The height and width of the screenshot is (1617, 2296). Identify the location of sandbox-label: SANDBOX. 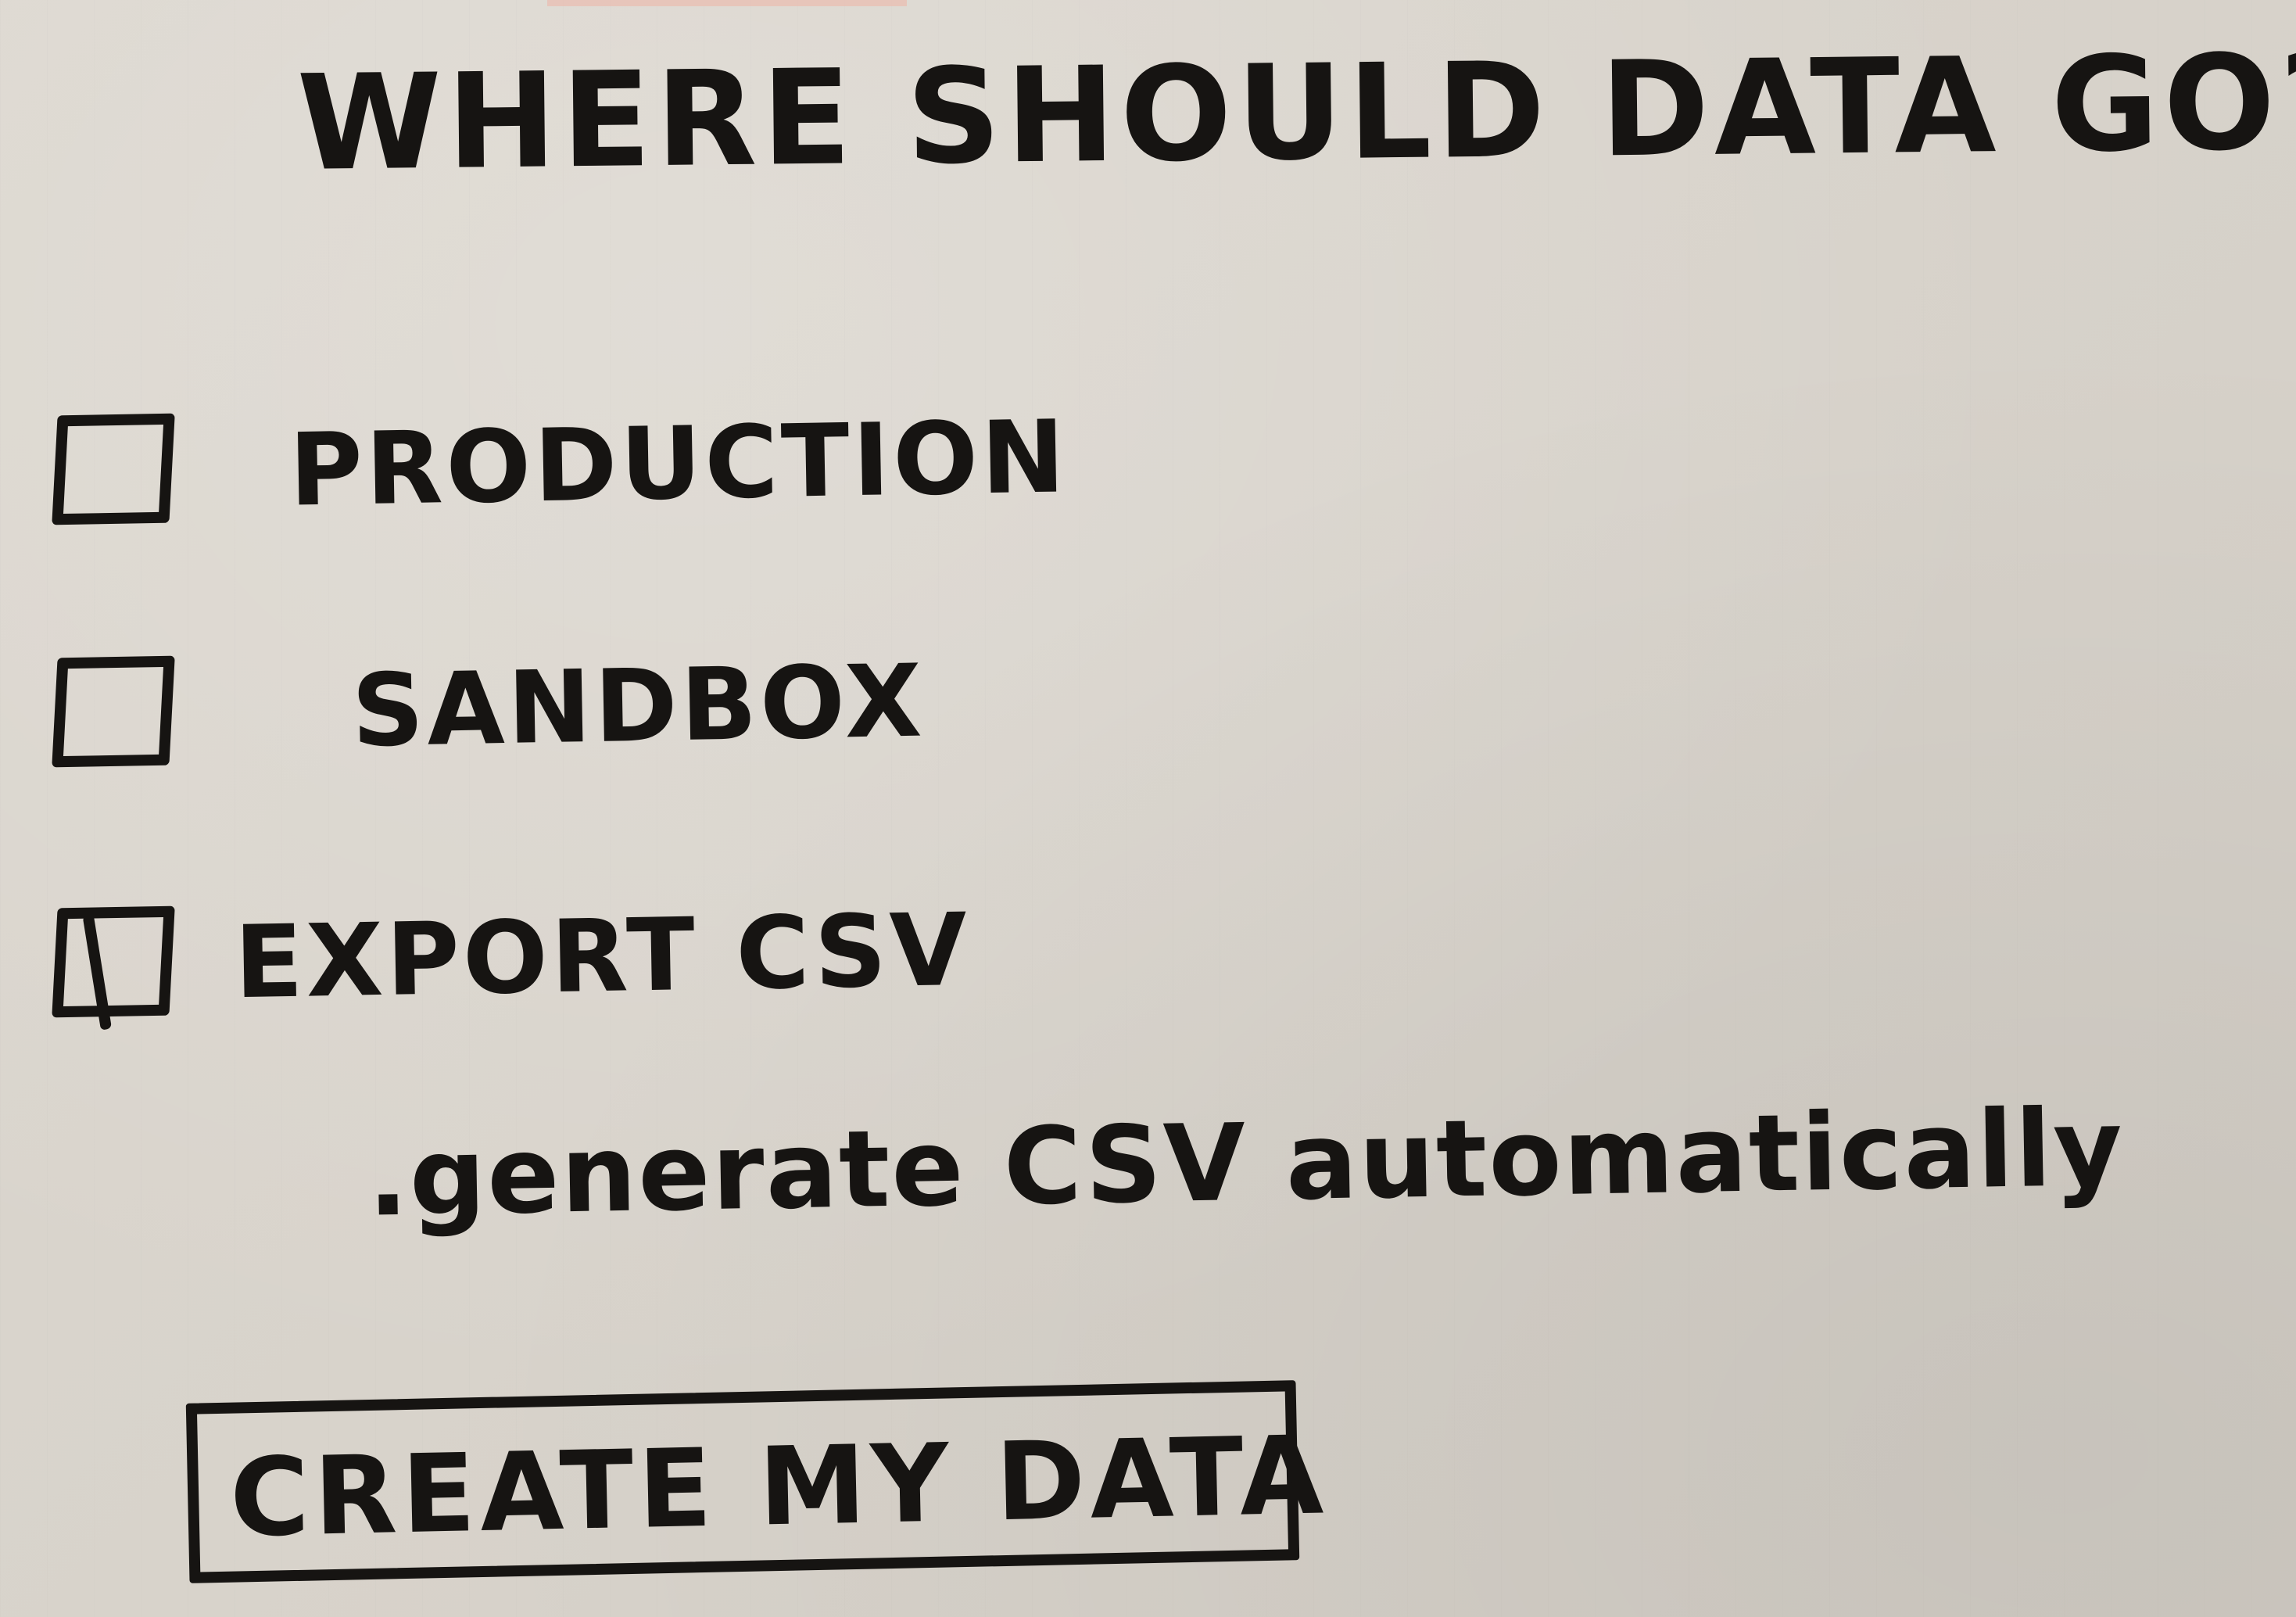
(638, 707).